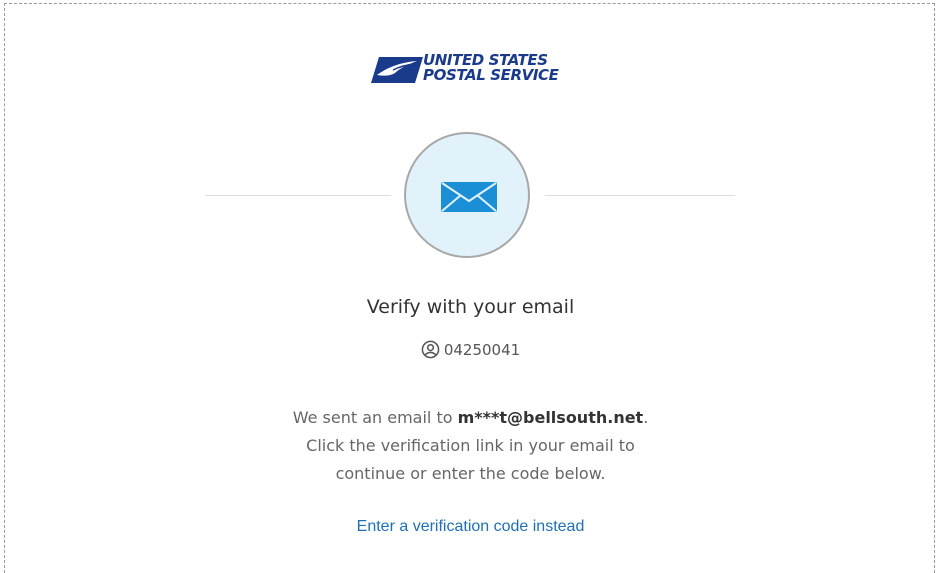  I want to click on usps-wordmark: UNITED STATES POSTAL SERVICE, so click(498, 68).